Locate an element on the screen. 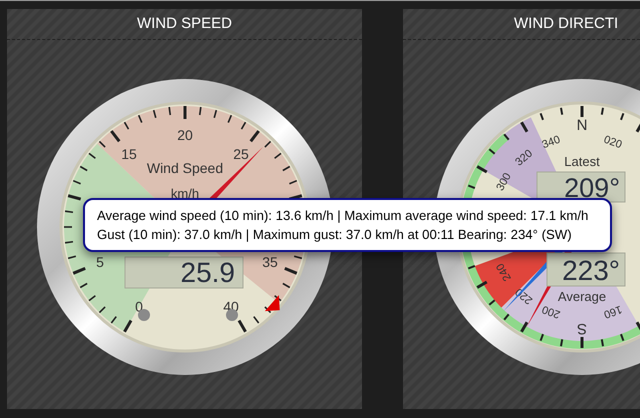 This screenshot has width=640, height=418. scale-label: 240 is located at coordinates (504, 272).